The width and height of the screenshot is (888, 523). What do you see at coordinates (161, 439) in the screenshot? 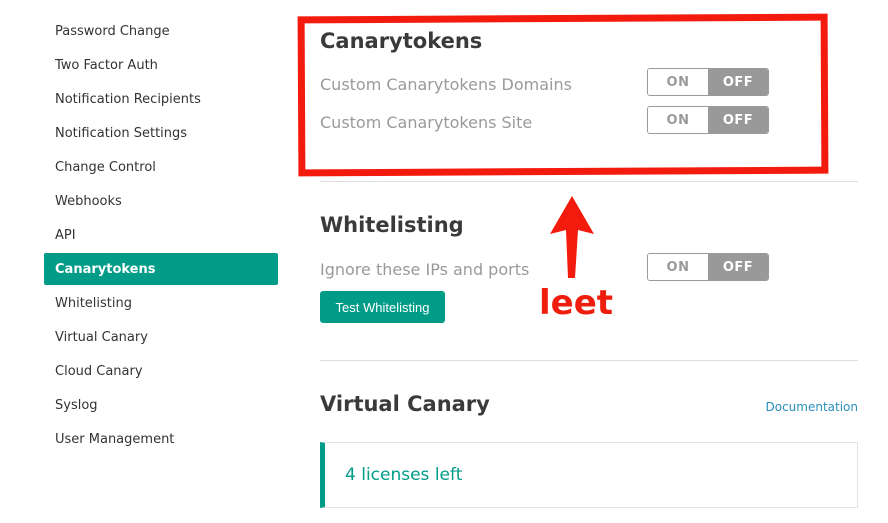
I see `sidebar-item-user-management: User Management` at bounding box center [161, 439].